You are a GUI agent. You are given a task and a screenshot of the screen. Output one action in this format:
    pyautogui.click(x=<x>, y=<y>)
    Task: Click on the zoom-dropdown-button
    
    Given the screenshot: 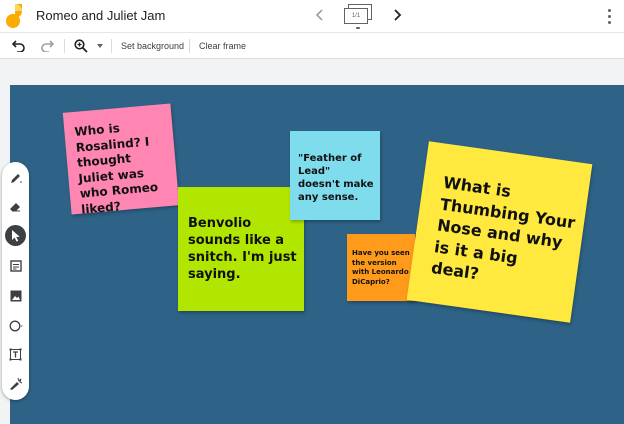 What is the action you would take?
    pyautogui.click(x=100, y=46)
    